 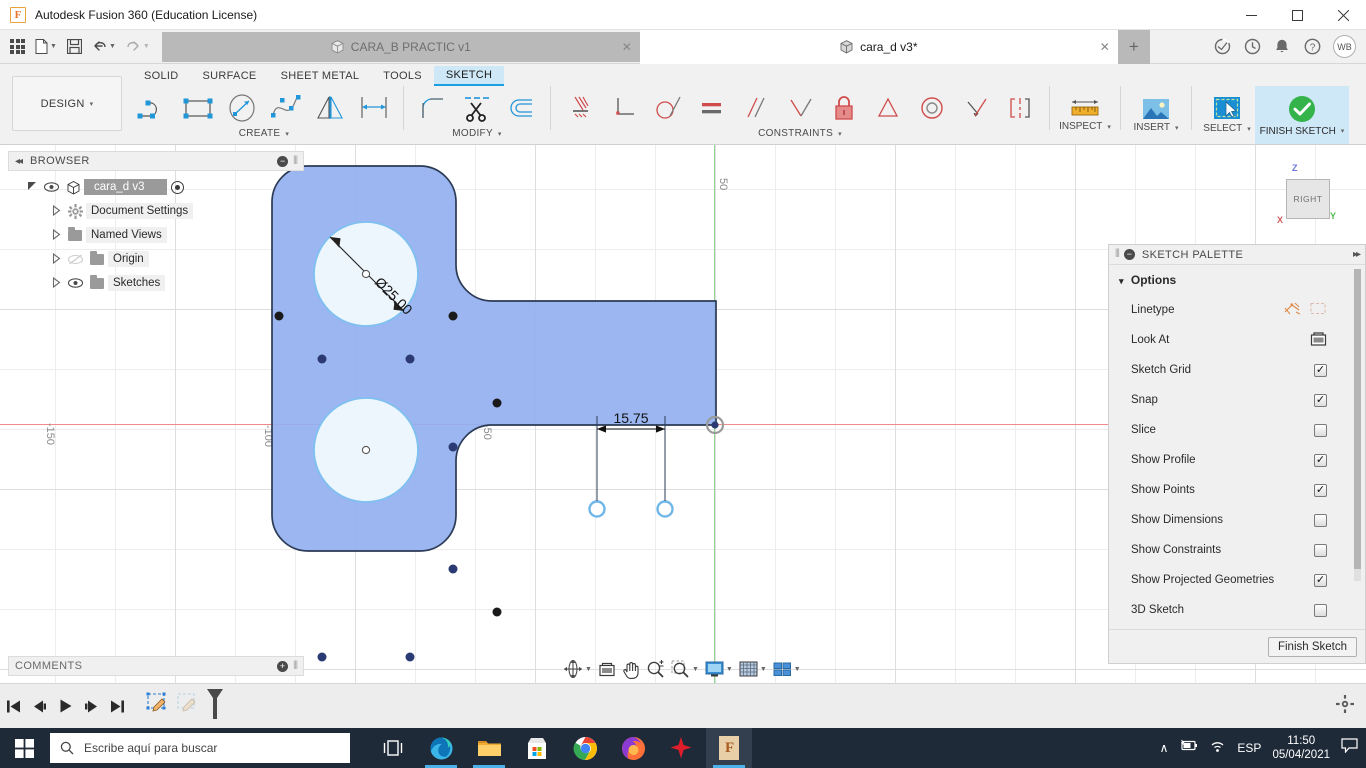 I want to click on tree-item-sketches: Sketches, so click(x=156, y=283).